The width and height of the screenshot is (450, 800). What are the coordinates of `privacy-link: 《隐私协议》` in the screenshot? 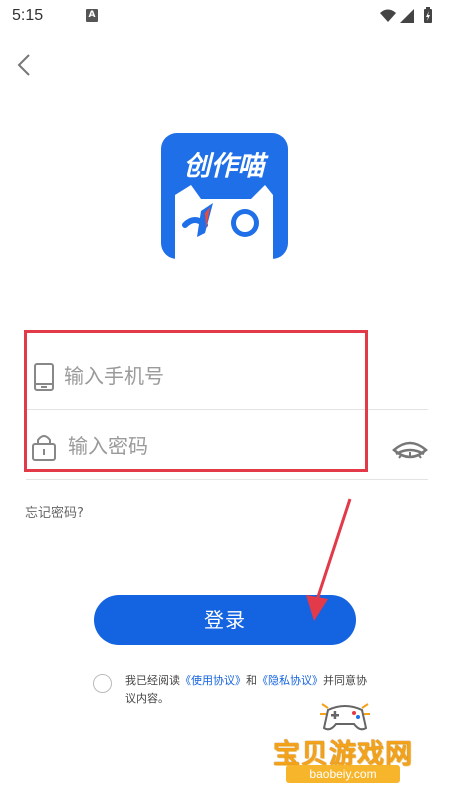 It's located at (290, 680).